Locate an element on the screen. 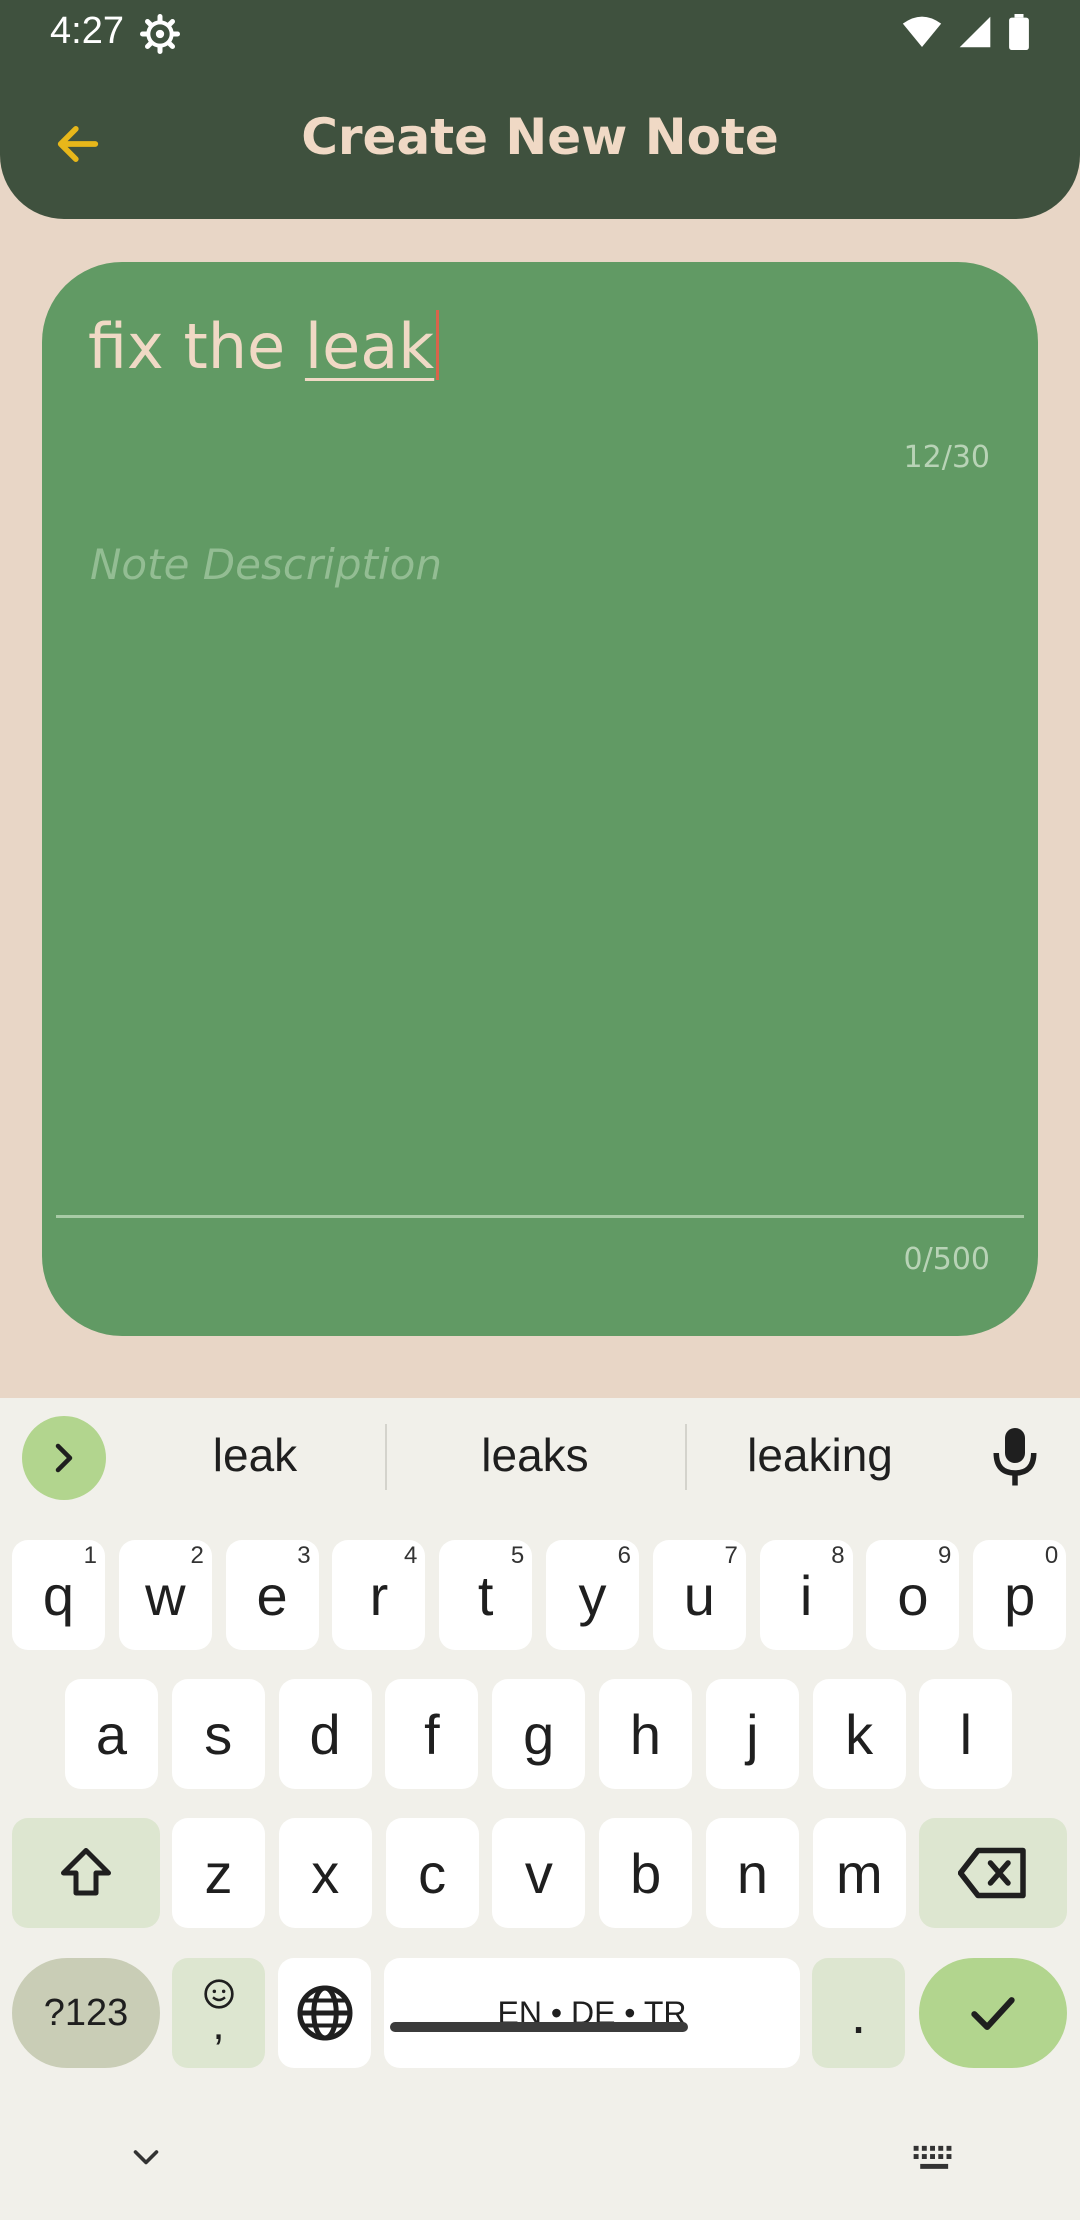 Image resolution: width=1080 pixels, height=2220 pixels. key-label: e is located at coordinates (272, 1595).